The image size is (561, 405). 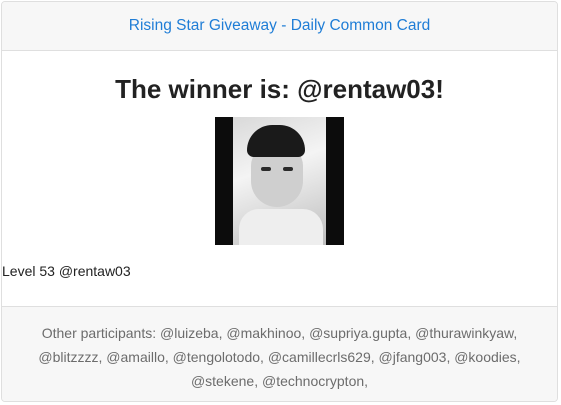 I want to click on participants-label: Other participants:, so click(x=101, y=333).